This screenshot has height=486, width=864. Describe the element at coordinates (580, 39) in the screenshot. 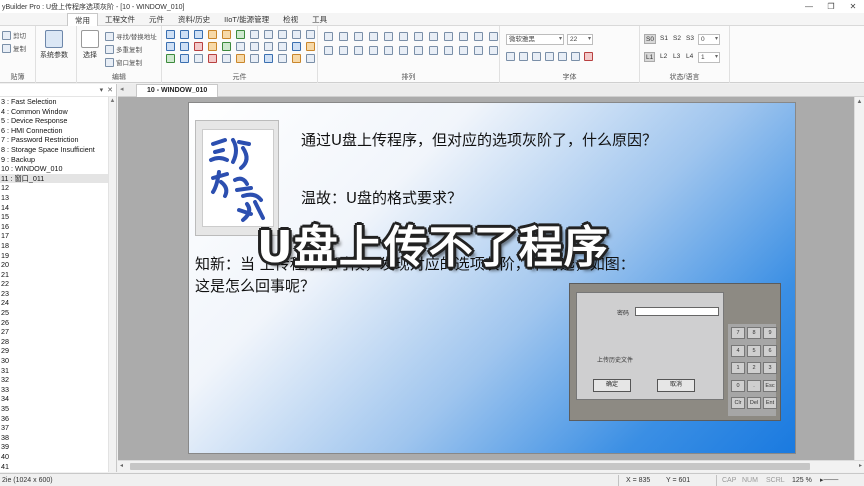

I see `font-size-select: 22` at that location.